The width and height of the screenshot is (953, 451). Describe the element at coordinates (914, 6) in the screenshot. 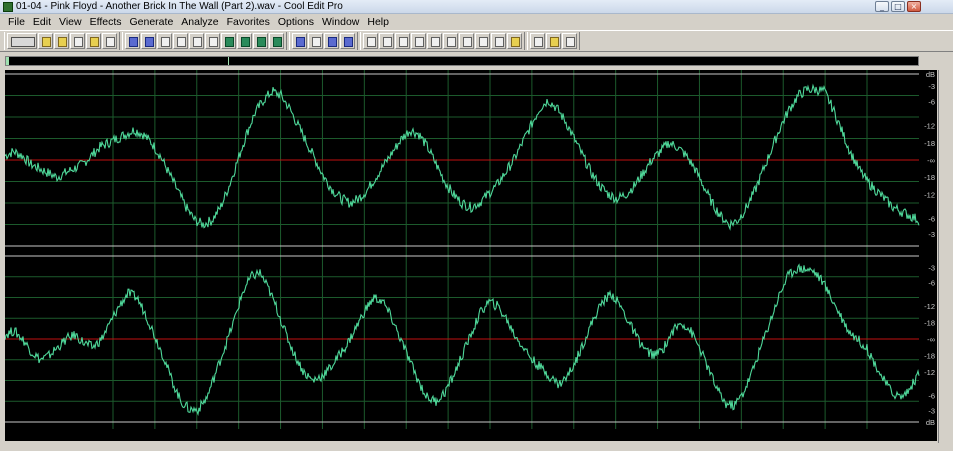

I see `close-button: ×` at that location.